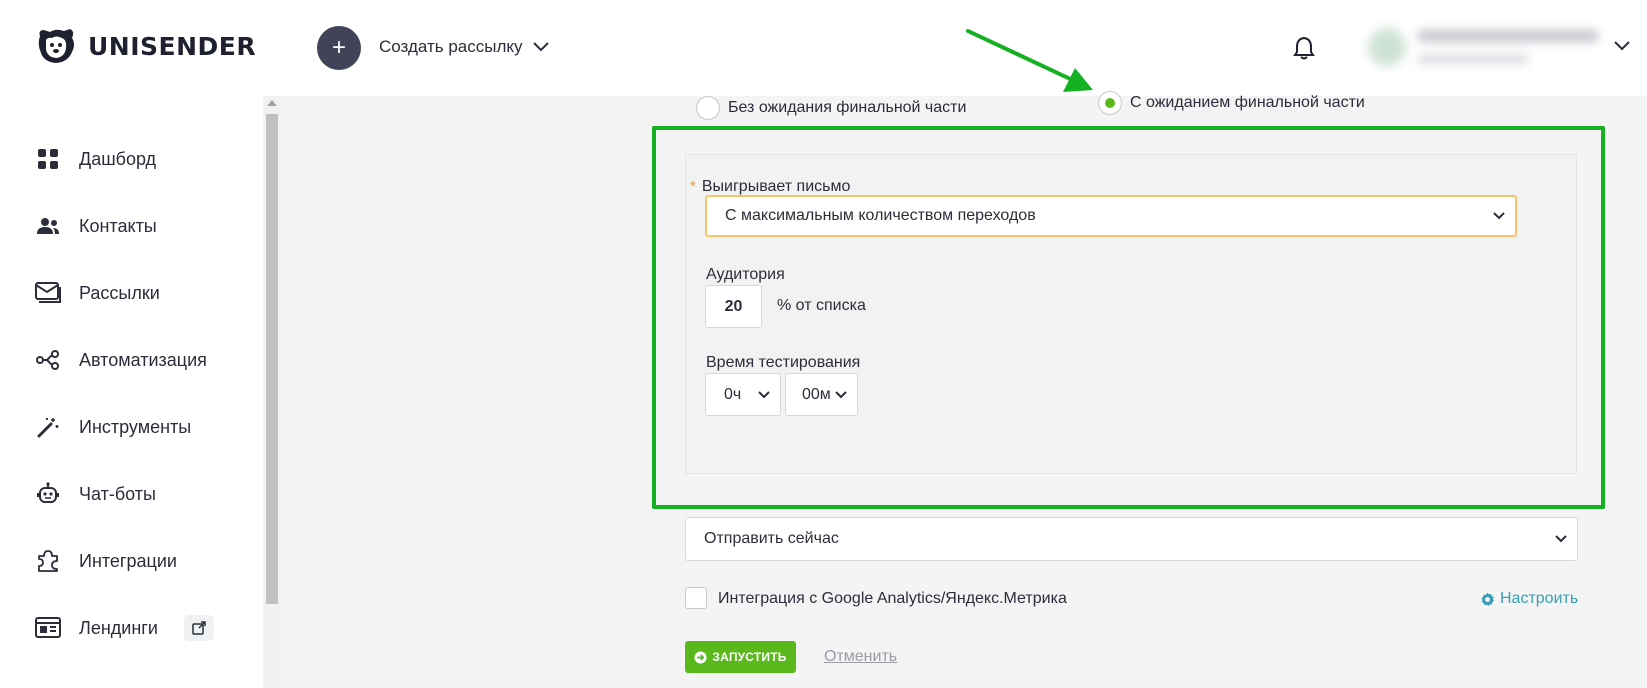 The width and height of the screenshot is (1647, 688). I want to click on scrollbar-thumb, so click(272, 359).